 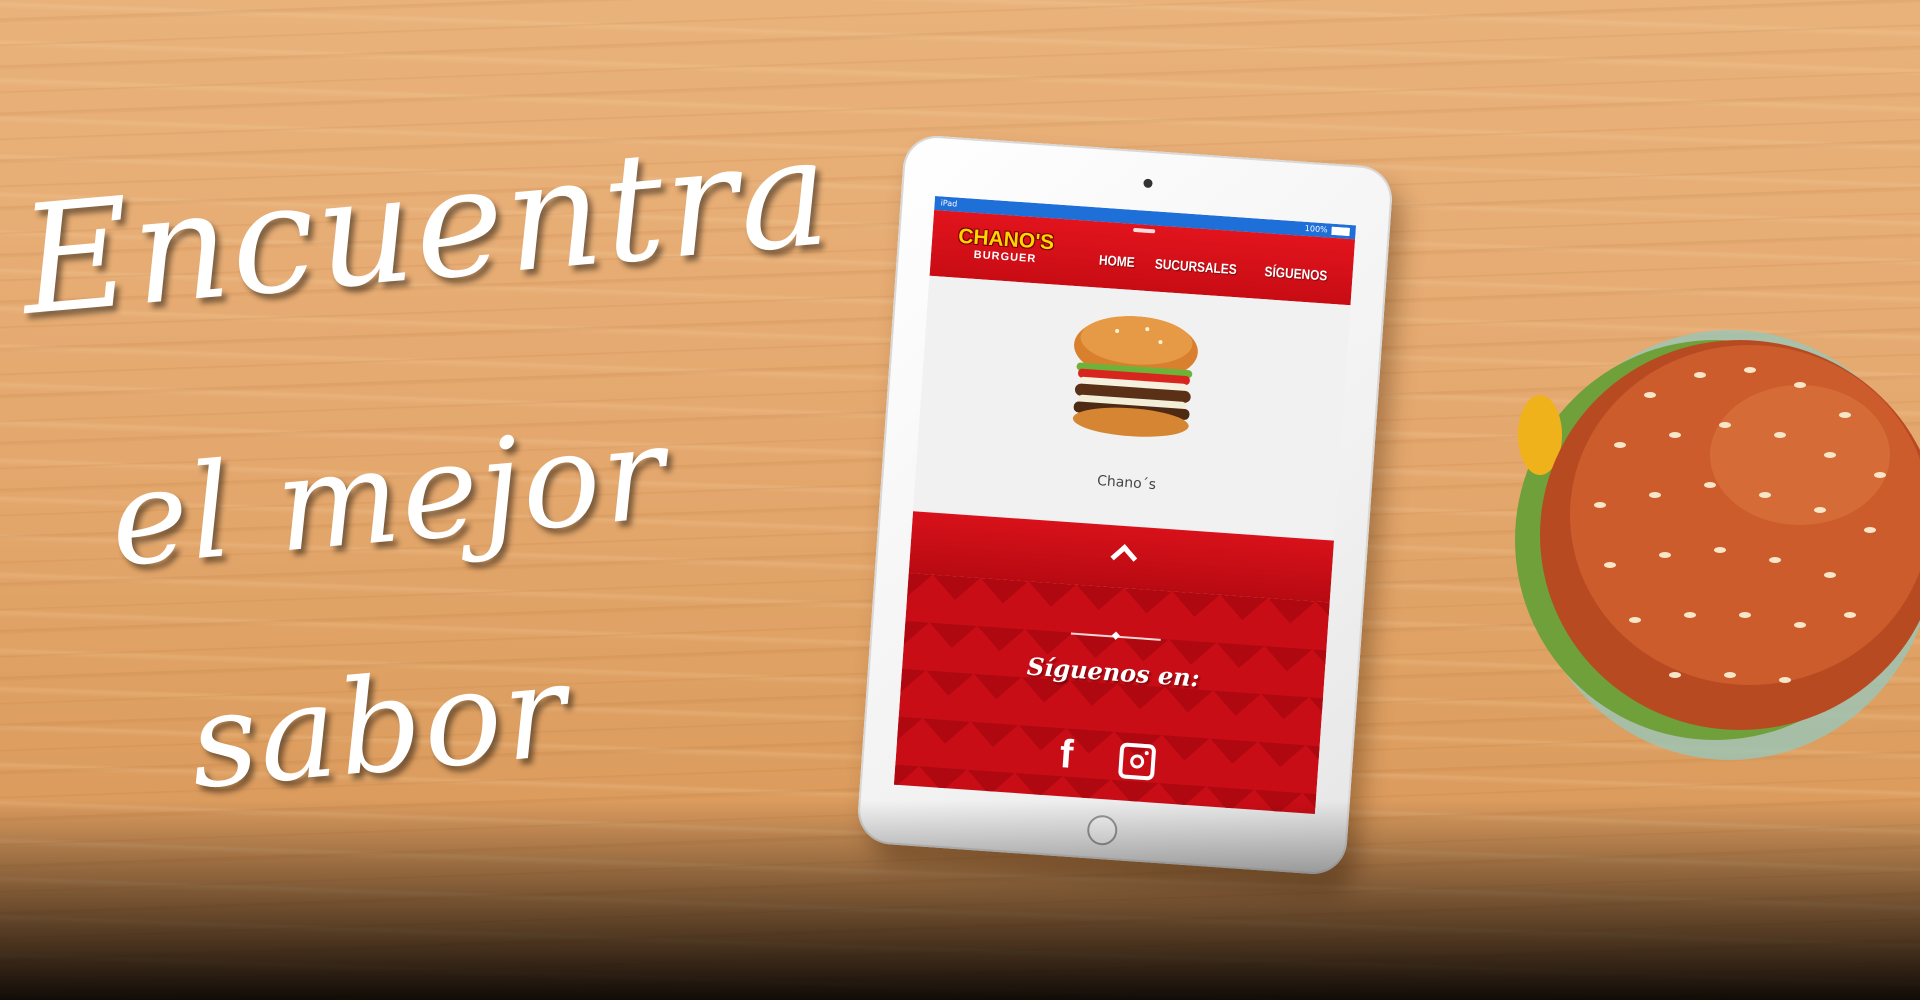 What do you see at coordinates (1102, 830) in the screenshot?
I see `home-button-icon` at bounding box center [1102, 830].